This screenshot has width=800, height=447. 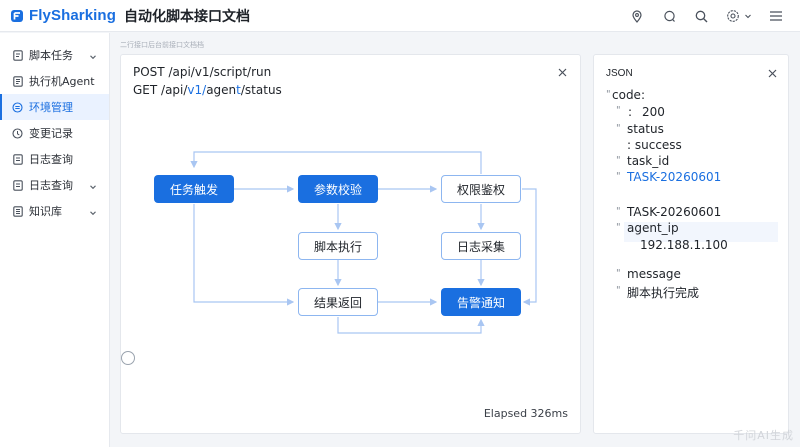 I want to click on flow-node-alert-notify: 告警通知, so click(x=481, y=302).